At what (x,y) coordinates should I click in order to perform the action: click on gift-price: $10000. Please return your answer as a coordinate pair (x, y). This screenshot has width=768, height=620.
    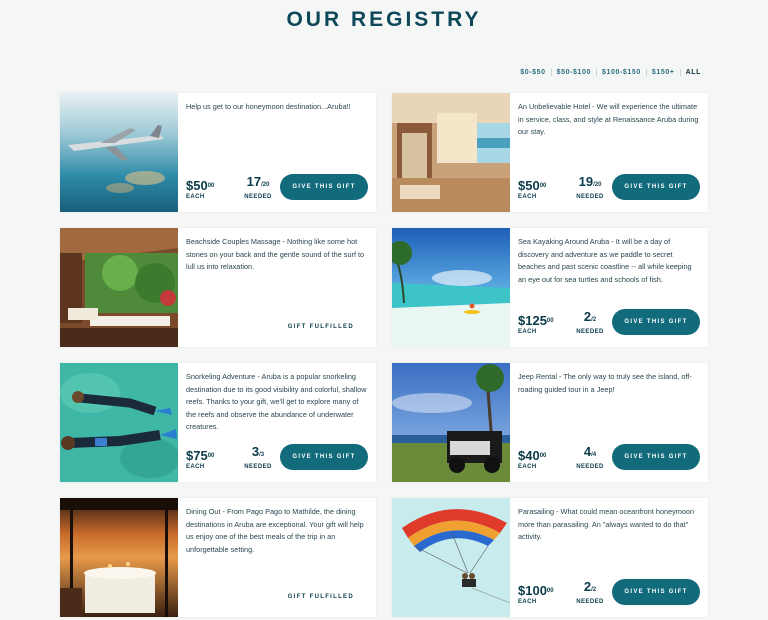
    Looking at the image, I should click on (536, 590).